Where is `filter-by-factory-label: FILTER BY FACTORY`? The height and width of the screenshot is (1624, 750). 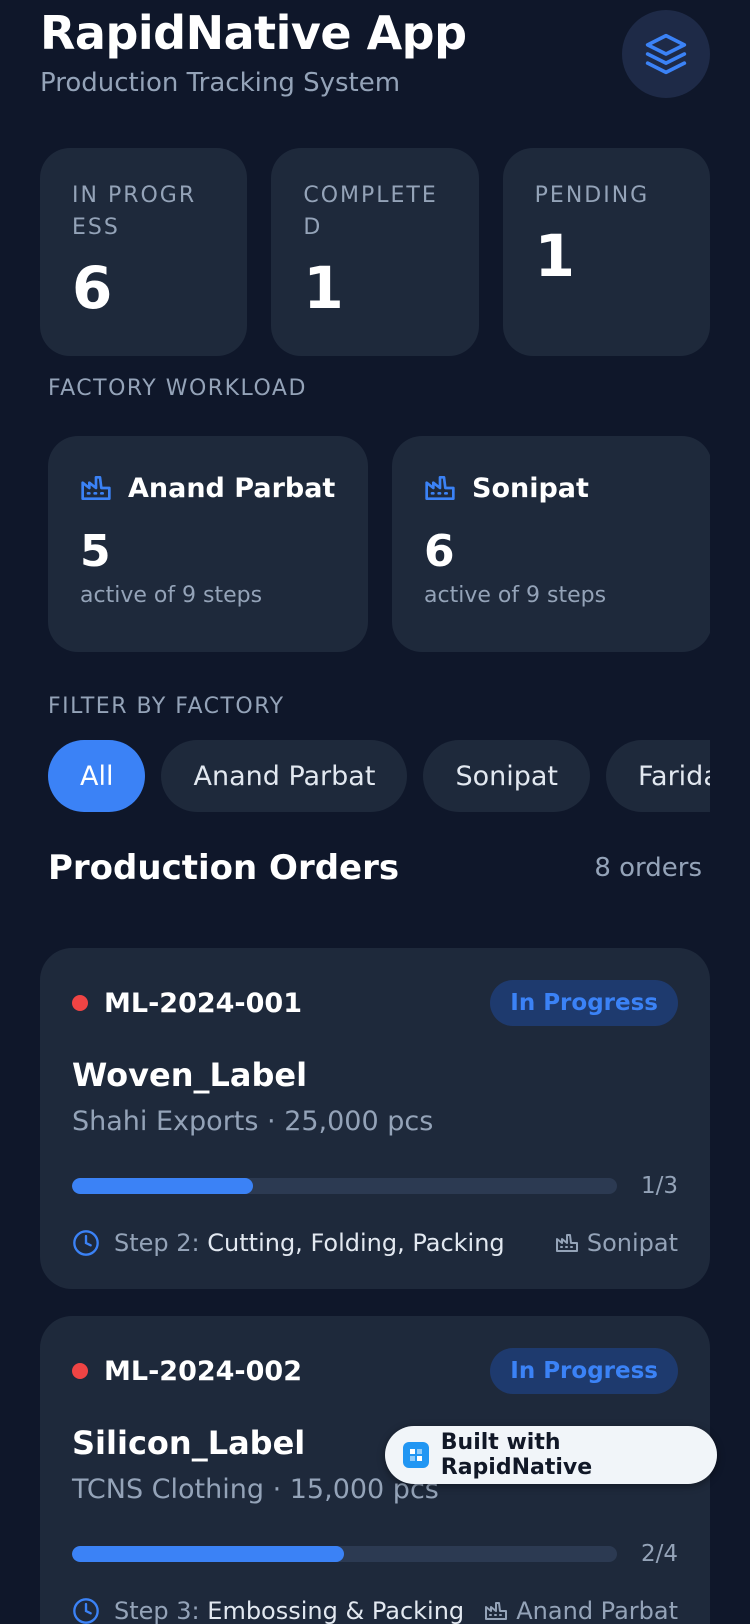 filter-by-factory-label: FILTER BY FACTORY is located at coordinates (166, 706).